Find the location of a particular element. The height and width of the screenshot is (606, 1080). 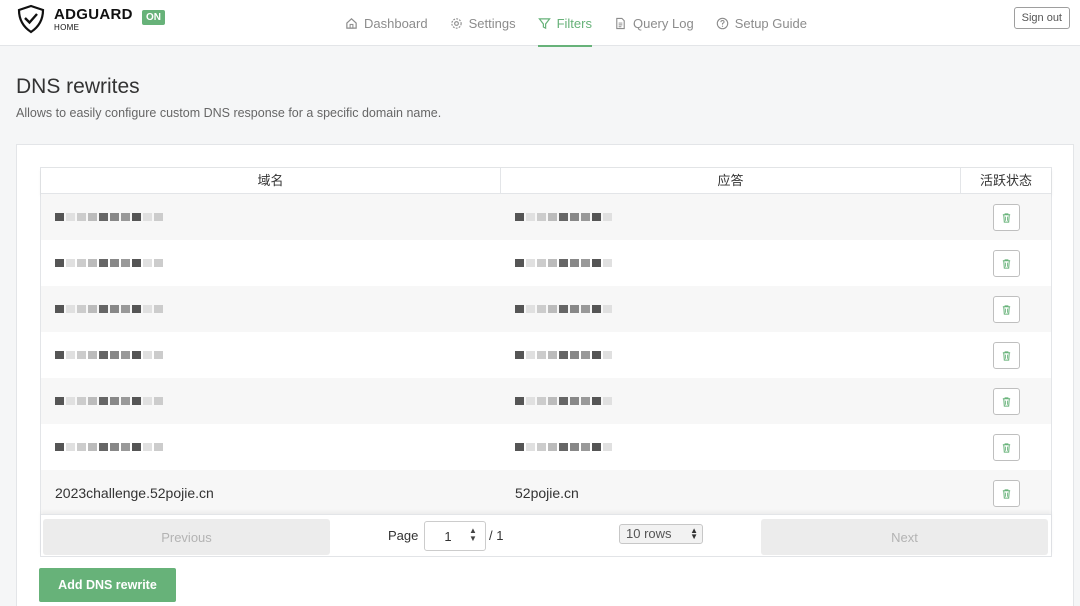

add-dns-rewrite-button: Add DNS rewrite is located at coordinates (107, 585).